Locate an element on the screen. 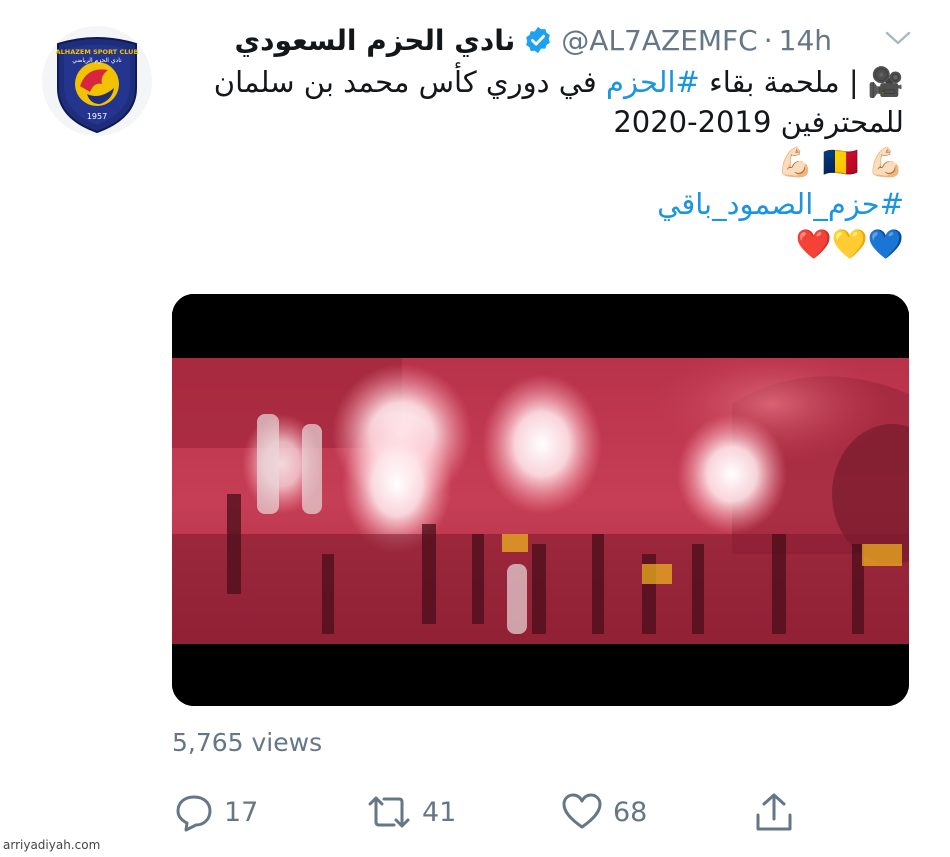 Image resolution: width=950 pixels, height=857 pixels. share-icon is located at coordinates (774, 812).